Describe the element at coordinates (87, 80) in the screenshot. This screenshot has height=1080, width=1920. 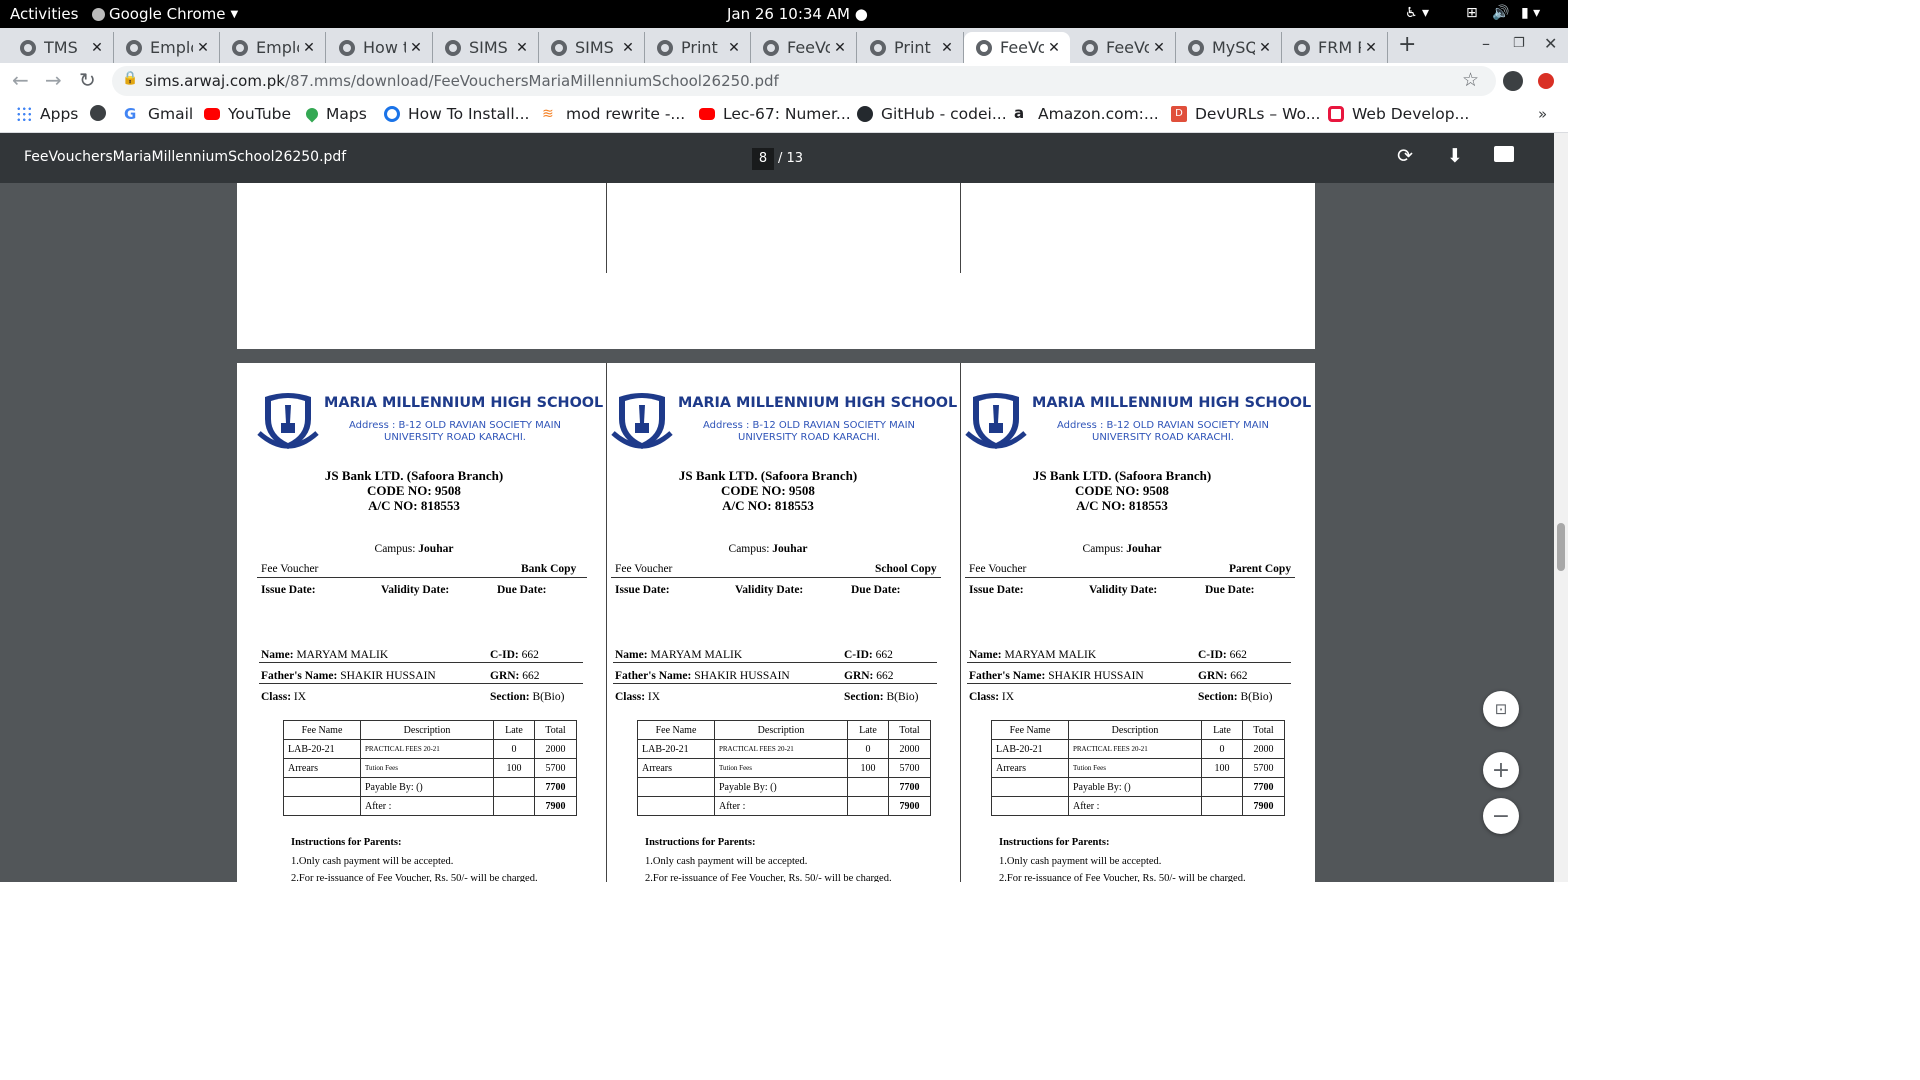
I see `reload-icon: ↻` at that location.